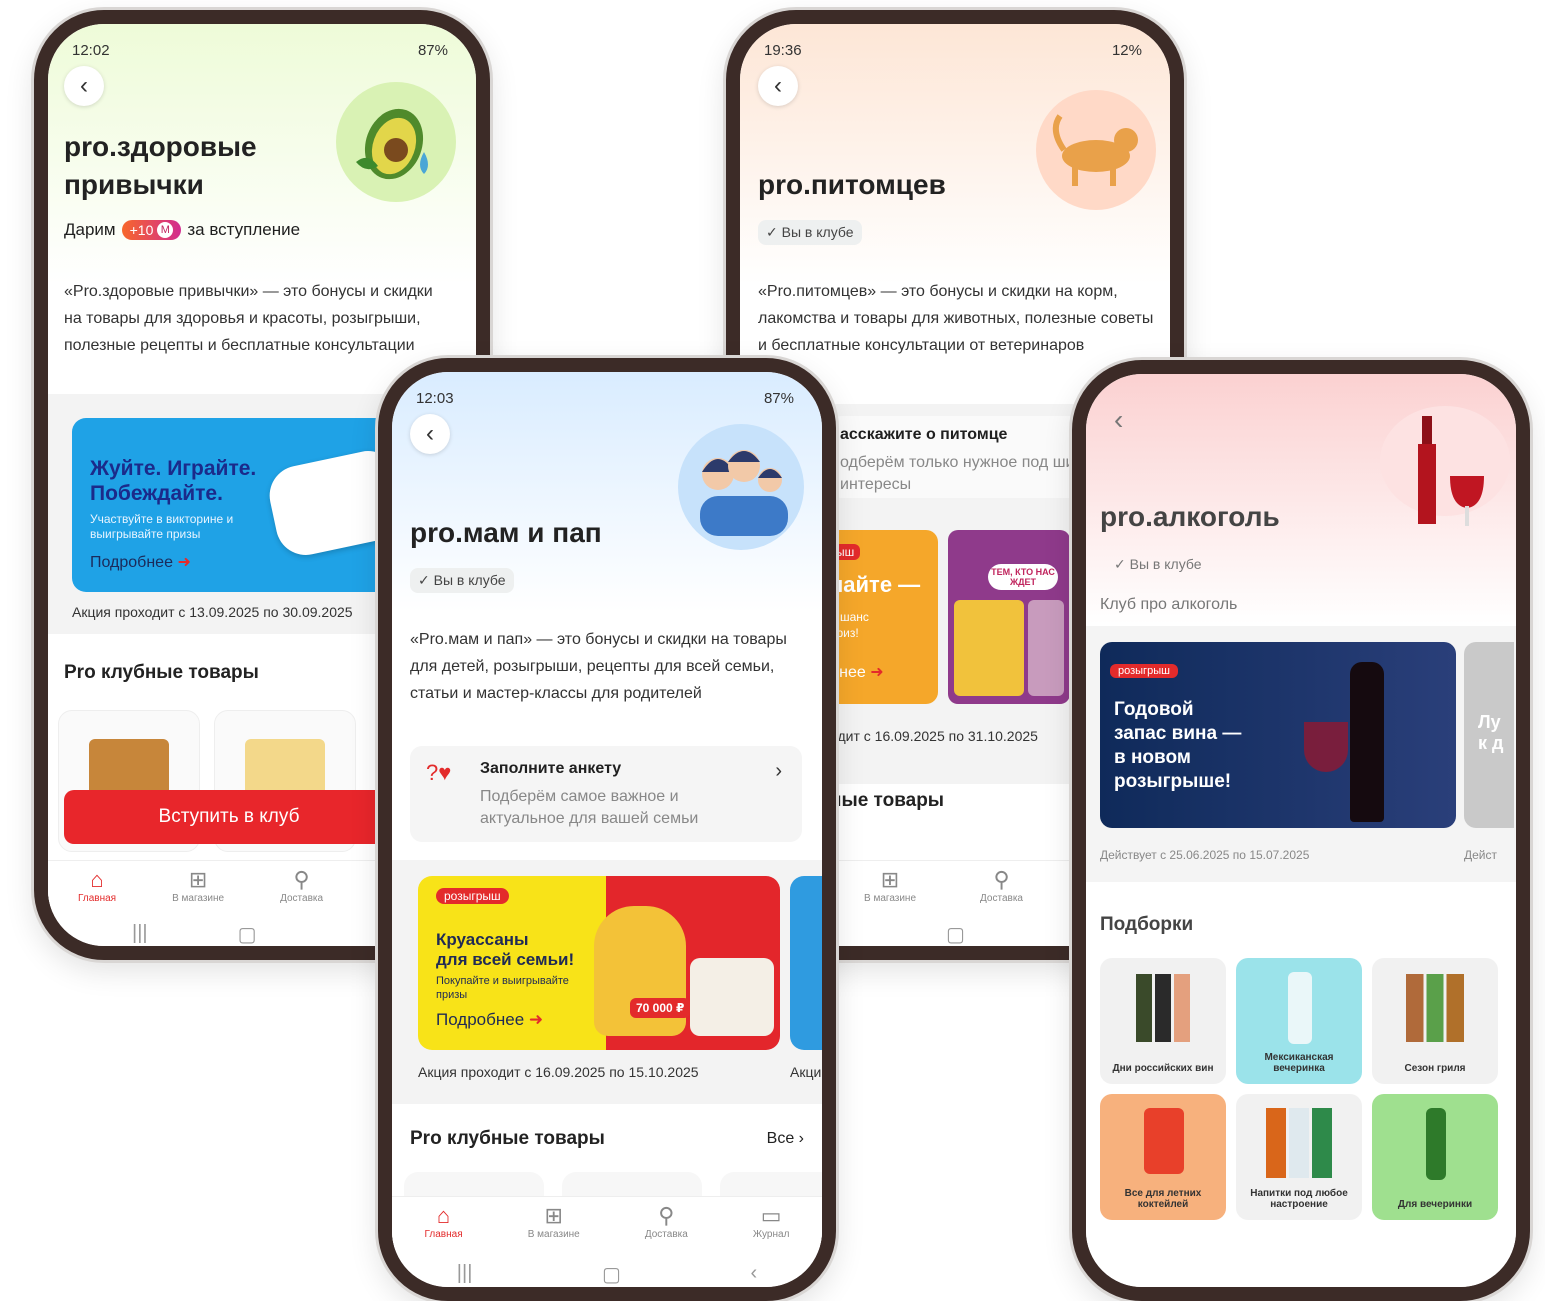  What do you see at coordinates (141, 230) in the screenshot?
I see `bonus-value: +10` at bounding box center [141, 230].